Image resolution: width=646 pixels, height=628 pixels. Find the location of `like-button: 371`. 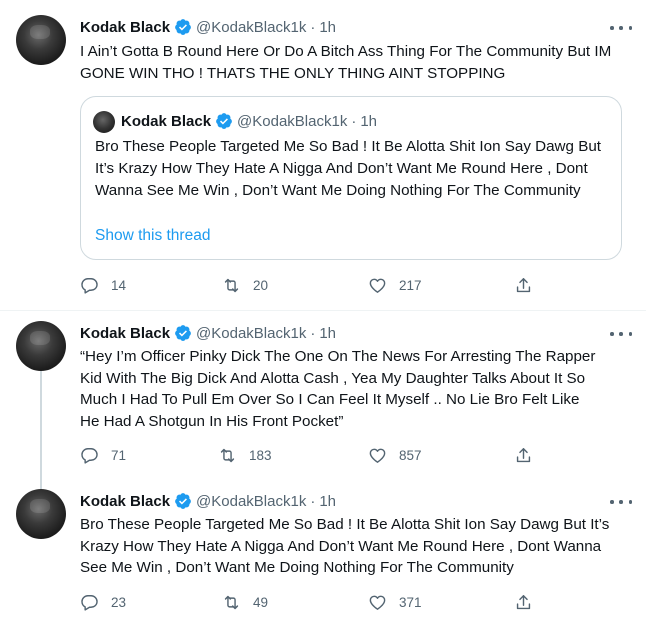

like-button: 371 is located at coordinates (395, 602).